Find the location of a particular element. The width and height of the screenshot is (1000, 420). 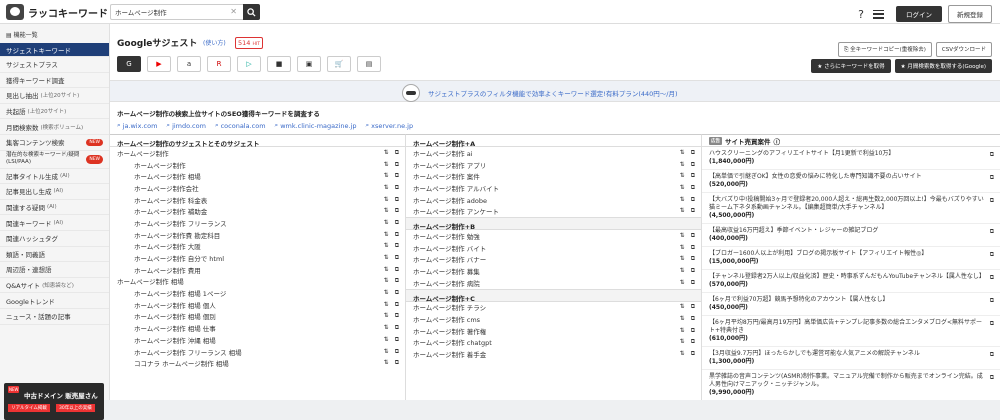

keyword-row: ホームページ制作 相場 個別 ⇅ ⧉ is located at coordinates (257, 317).